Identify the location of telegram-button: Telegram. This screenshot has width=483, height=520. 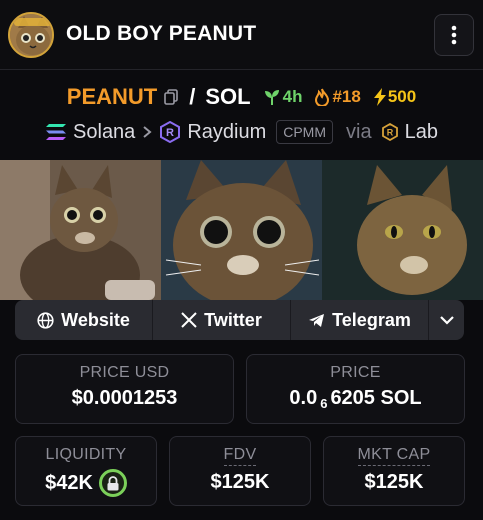
(360, 320).